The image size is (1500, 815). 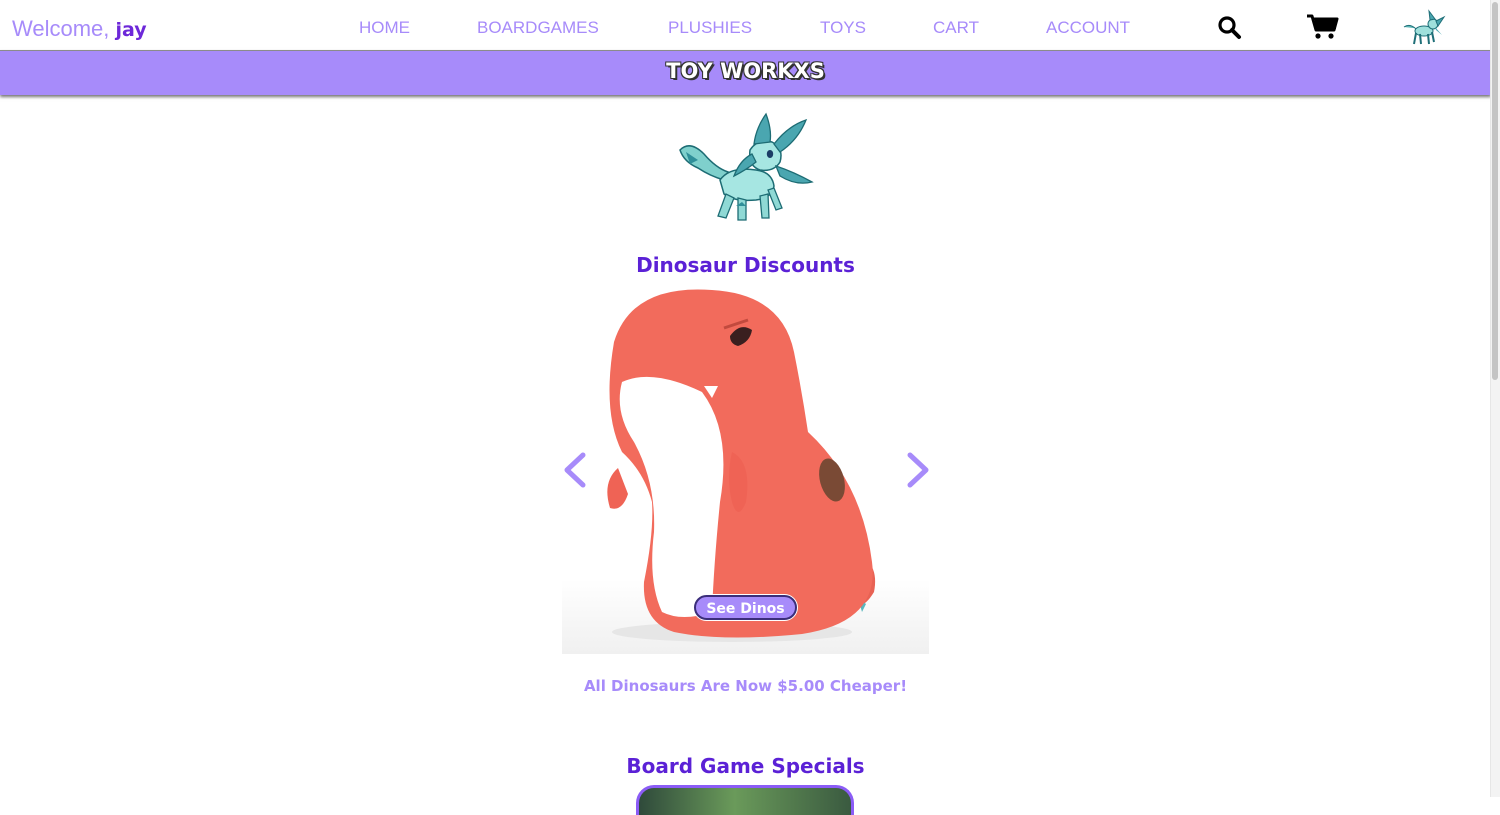 What do you see at coordinates (745, 607) in the screenshot?
I see `see-dinos-button: See Dinos` at bounding box center [745, 607].